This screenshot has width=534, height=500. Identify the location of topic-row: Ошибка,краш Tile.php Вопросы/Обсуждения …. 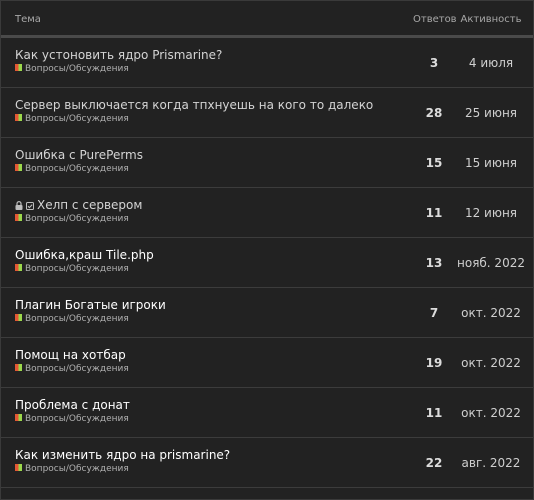
(267, 263).